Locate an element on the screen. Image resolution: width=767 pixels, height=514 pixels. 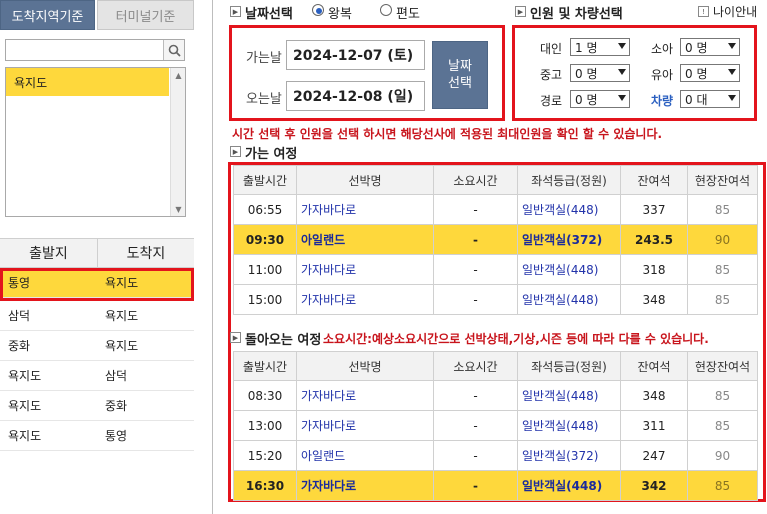
cell-time: 09:30 is located at coordinates (265, 239).